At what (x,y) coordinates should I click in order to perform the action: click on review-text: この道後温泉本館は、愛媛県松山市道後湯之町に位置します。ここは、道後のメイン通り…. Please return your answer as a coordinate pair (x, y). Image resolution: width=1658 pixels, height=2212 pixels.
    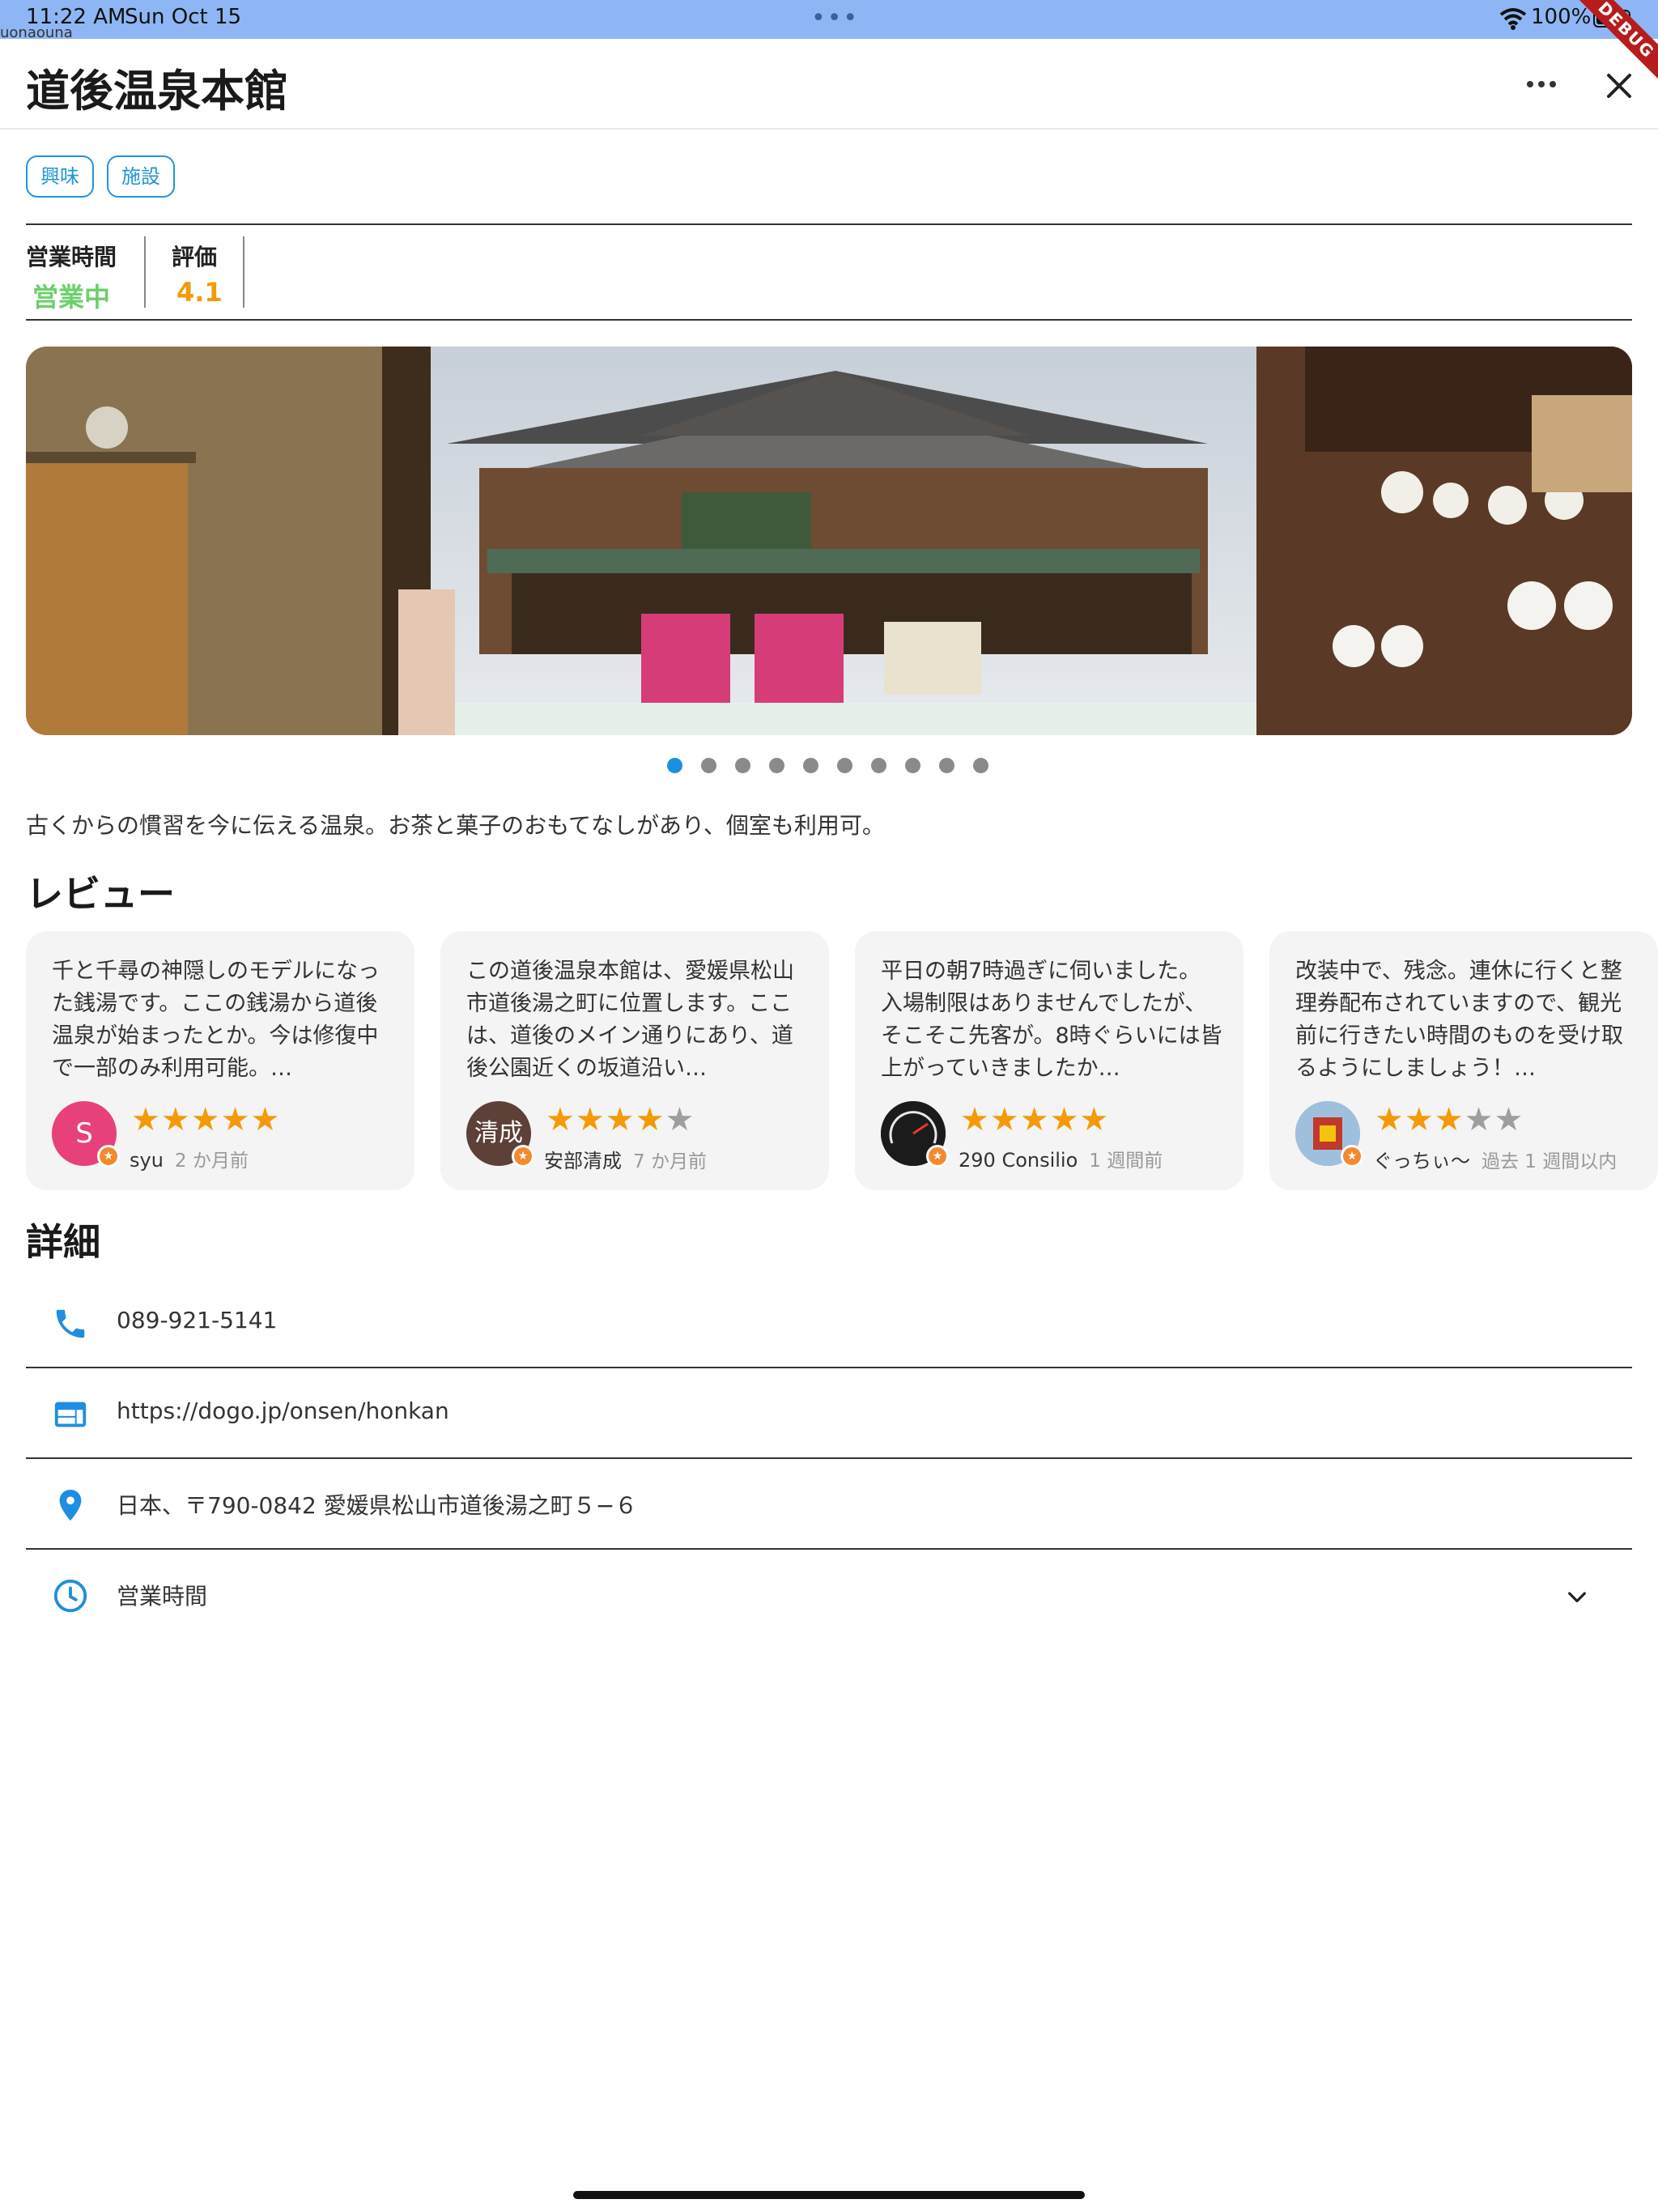
    Looking at the image, I should click on (630, 1020).